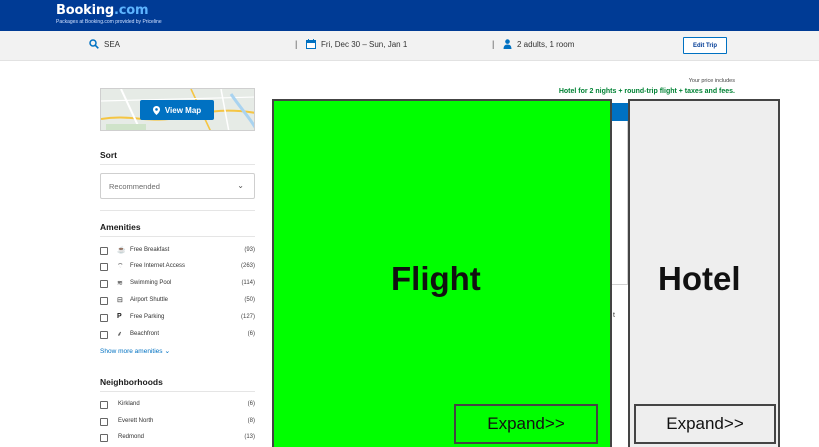  What do you see at coordinates (699, 278) in the screenshot?
I see `hotel-panel-title: Hotel` at bounding box center [699, 278].